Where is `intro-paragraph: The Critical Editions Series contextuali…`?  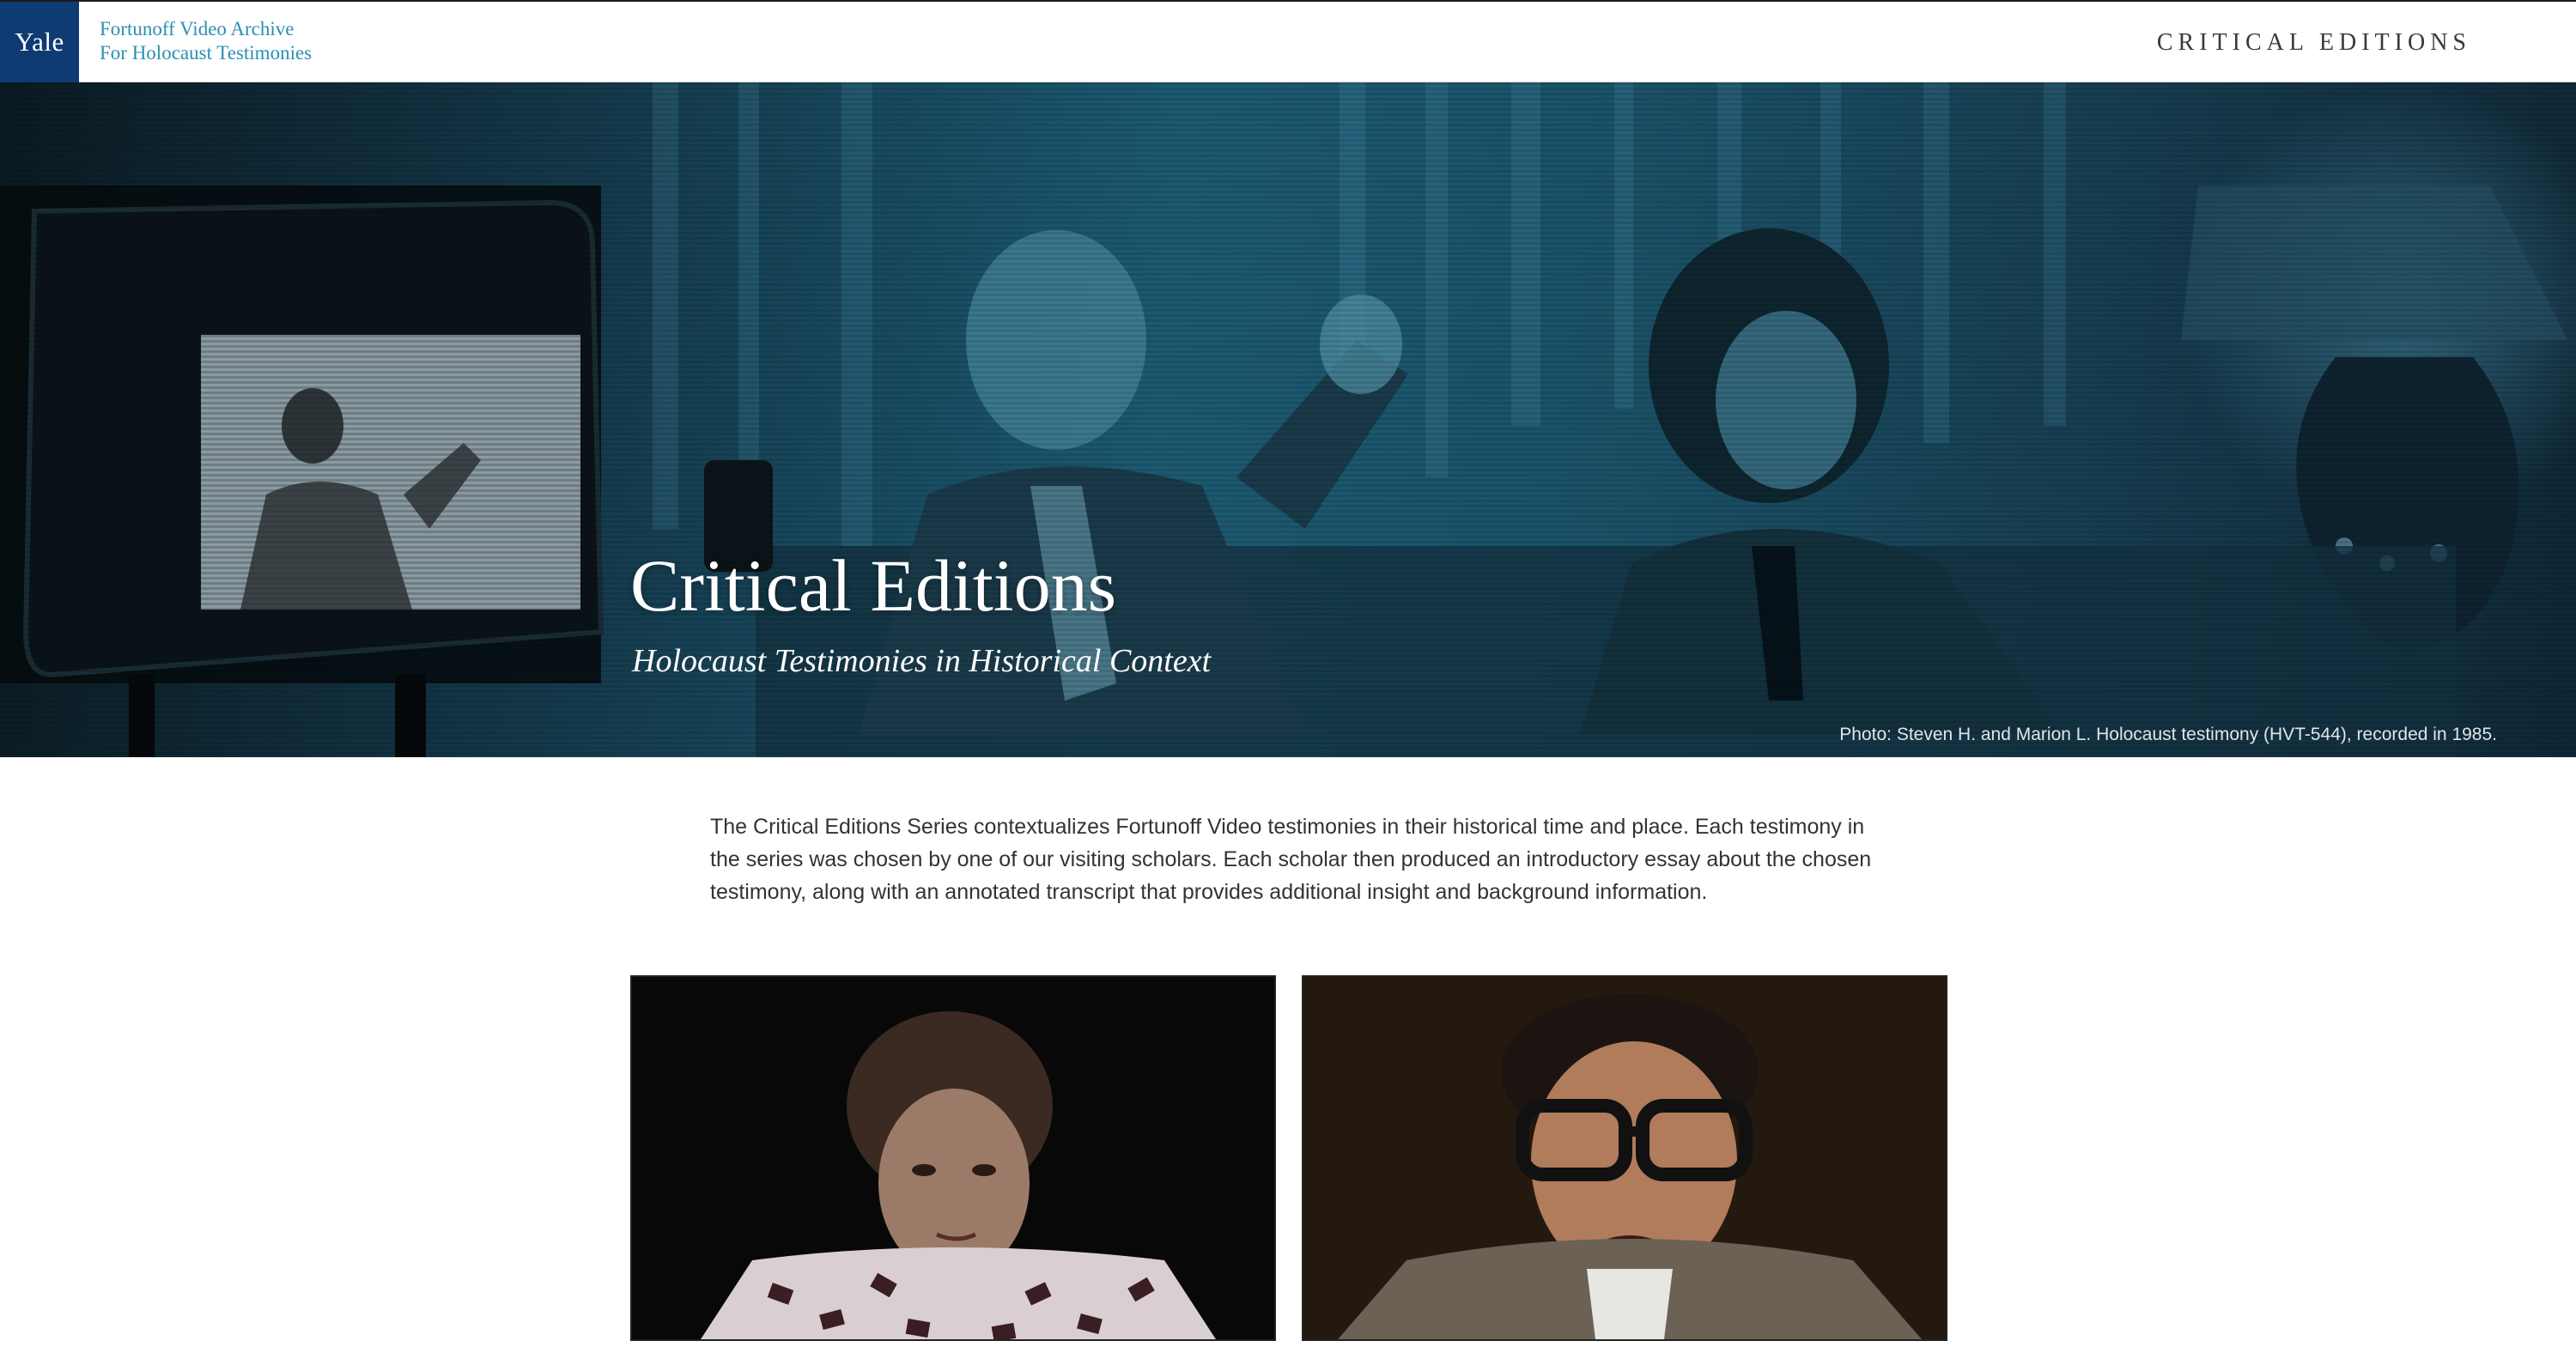 intro-paragraph: The Critical Editions Series contextuali… is located at coordinates (1291, 859).